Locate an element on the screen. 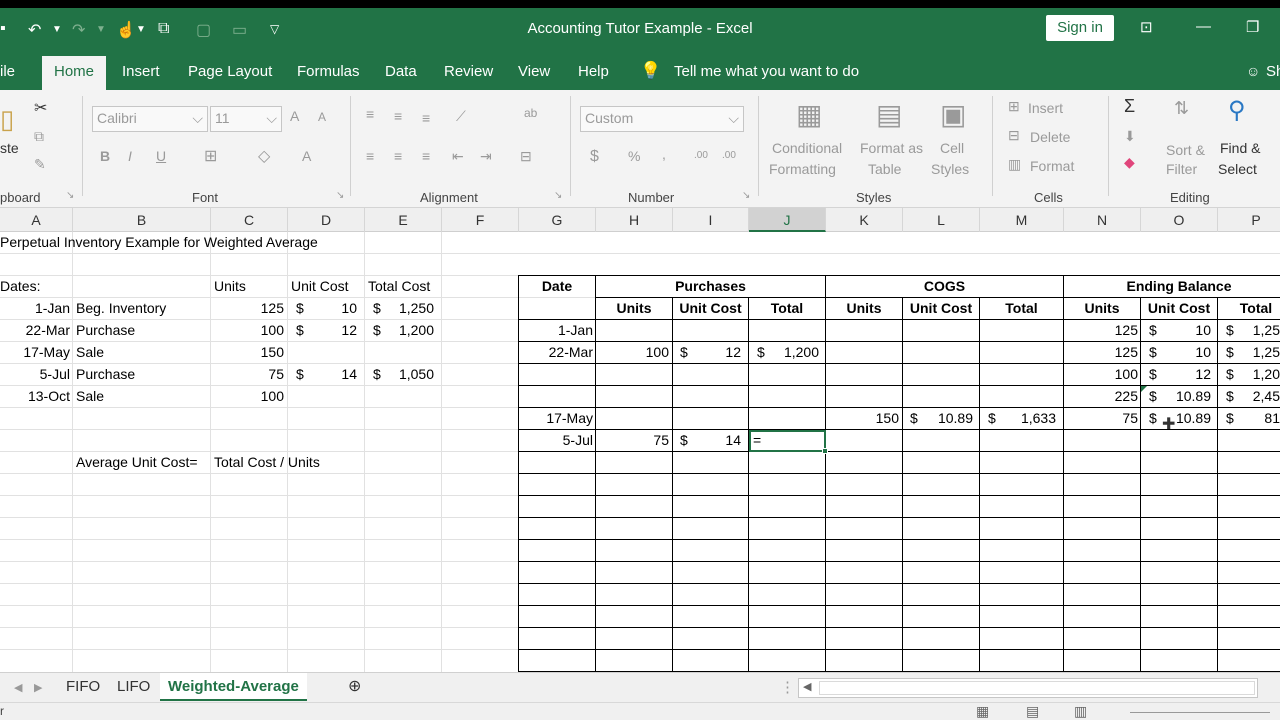  sheet-tab-weighted-average: Weighted-Average is located at coordinates (233, 687).